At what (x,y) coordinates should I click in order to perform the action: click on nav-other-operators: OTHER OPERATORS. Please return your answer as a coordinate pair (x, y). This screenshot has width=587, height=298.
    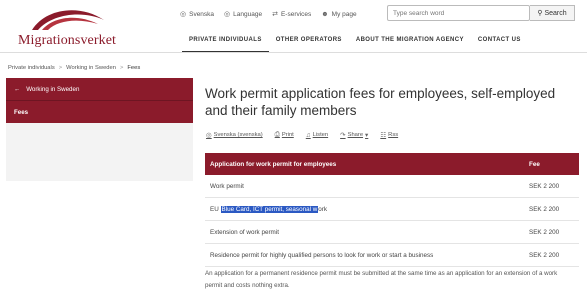
    Looking at the image, I should click on (309, 45).